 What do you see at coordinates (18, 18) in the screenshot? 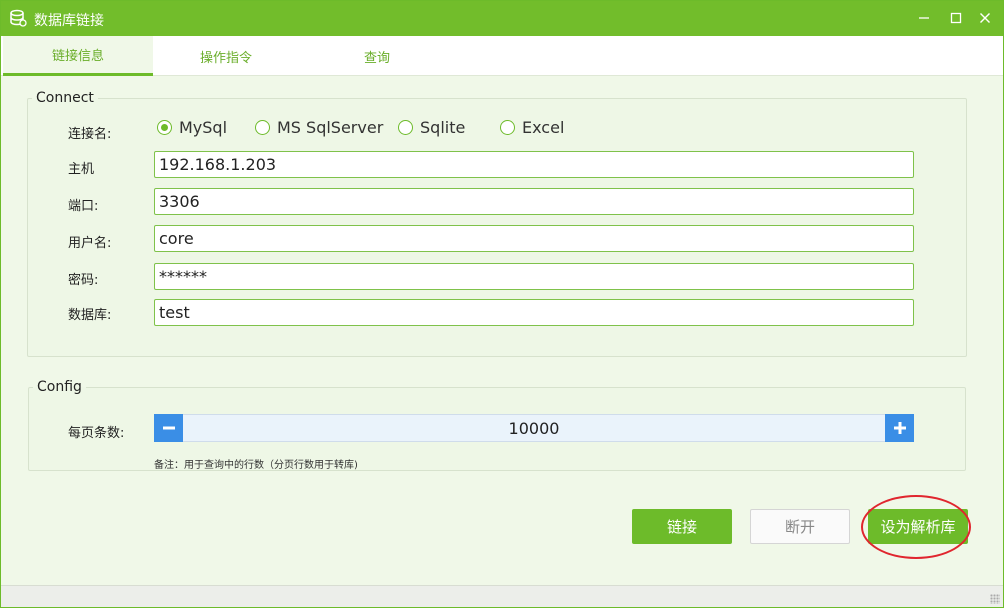
I see `database-icon` at bounding box center [18, 18].